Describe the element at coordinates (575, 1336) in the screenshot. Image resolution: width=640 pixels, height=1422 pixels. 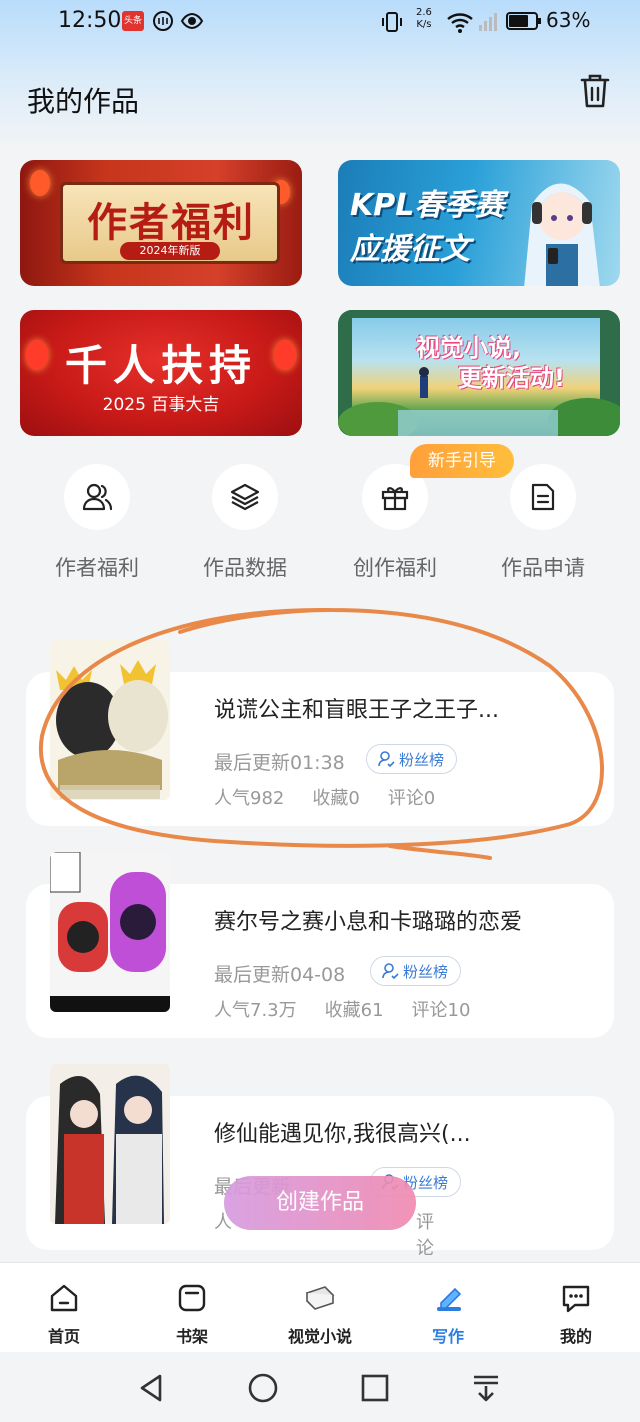
I see `nav-label: 我的` at that location.